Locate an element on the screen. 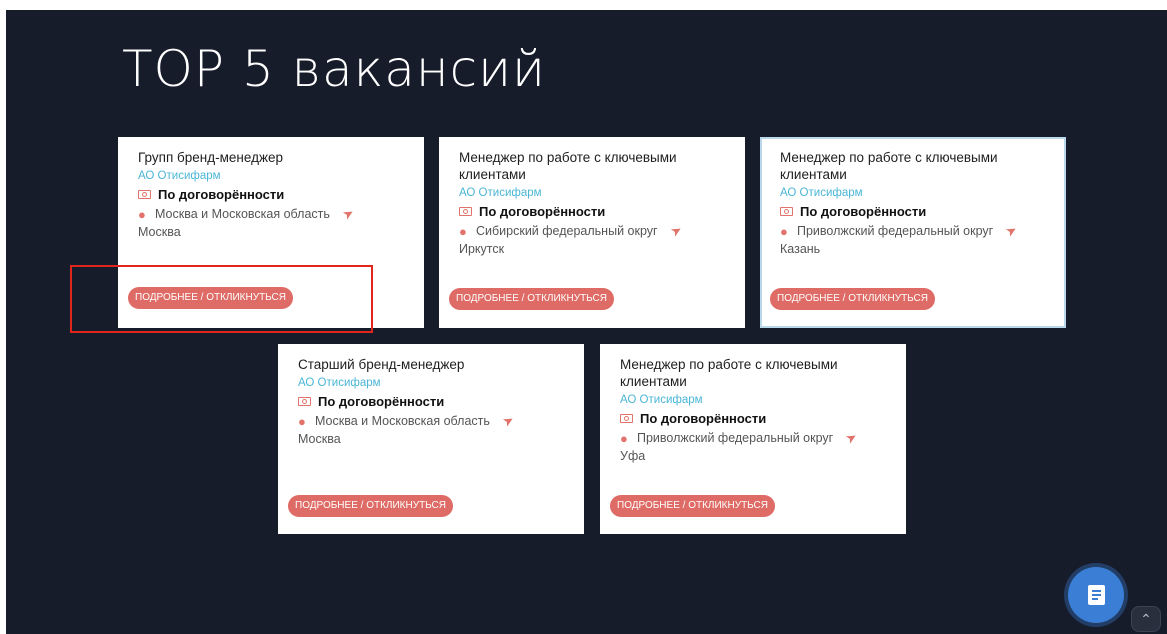 This screenshot has width=1167, height=634. vacancy-title: Групп бренд-менеджер is located at coordinates (271, 157).